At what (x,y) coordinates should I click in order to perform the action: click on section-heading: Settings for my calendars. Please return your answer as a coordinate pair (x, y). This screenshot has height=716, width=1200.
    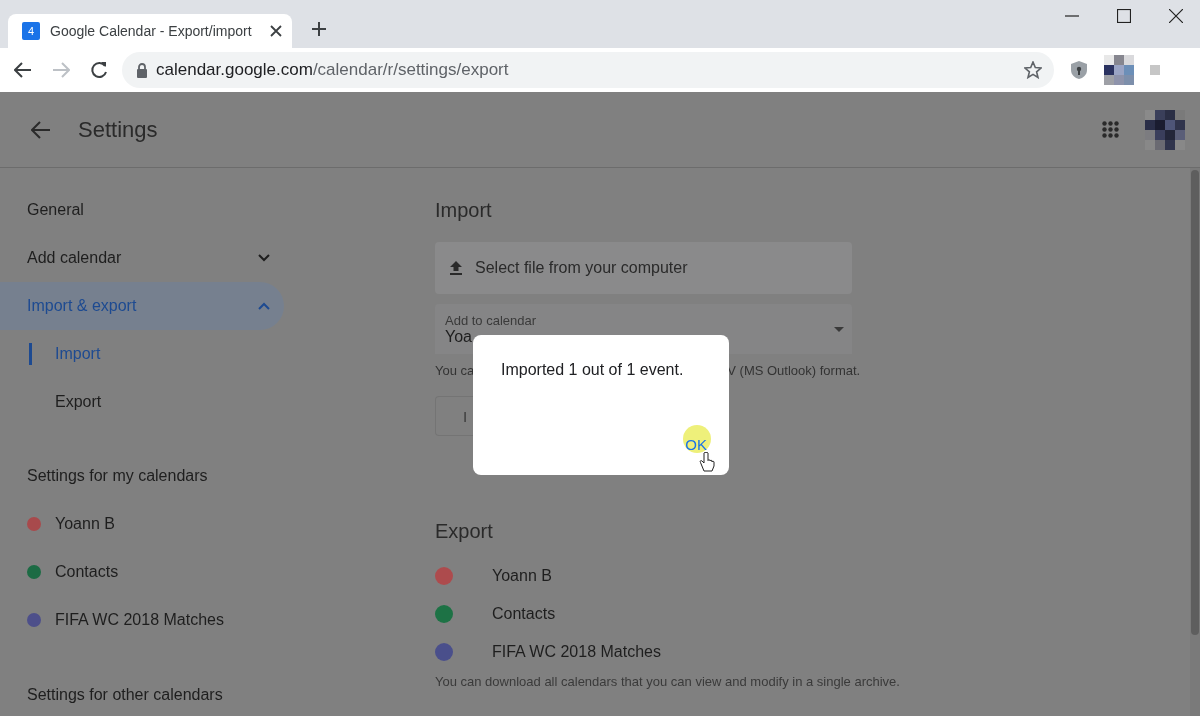
    Looking at the image, I should click on (117, 476).